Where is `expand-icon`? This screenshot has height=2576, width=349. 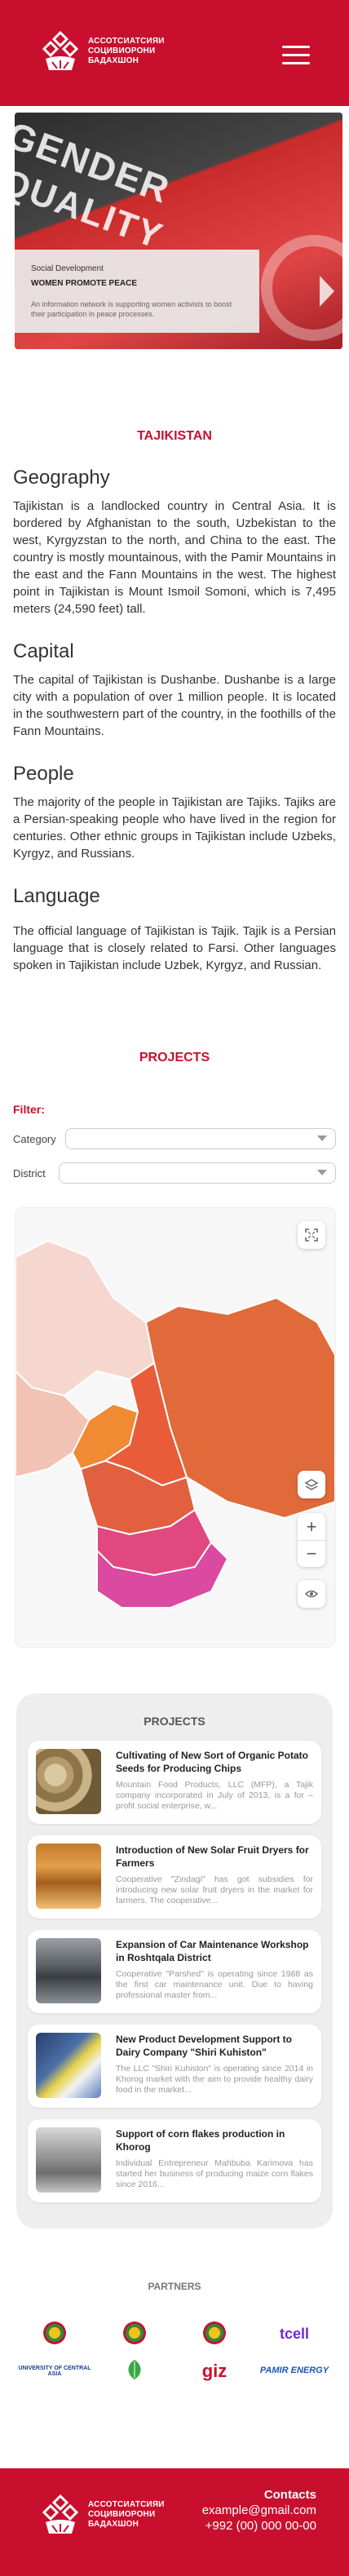
expand-icon is located at coordinates (311, 1235).